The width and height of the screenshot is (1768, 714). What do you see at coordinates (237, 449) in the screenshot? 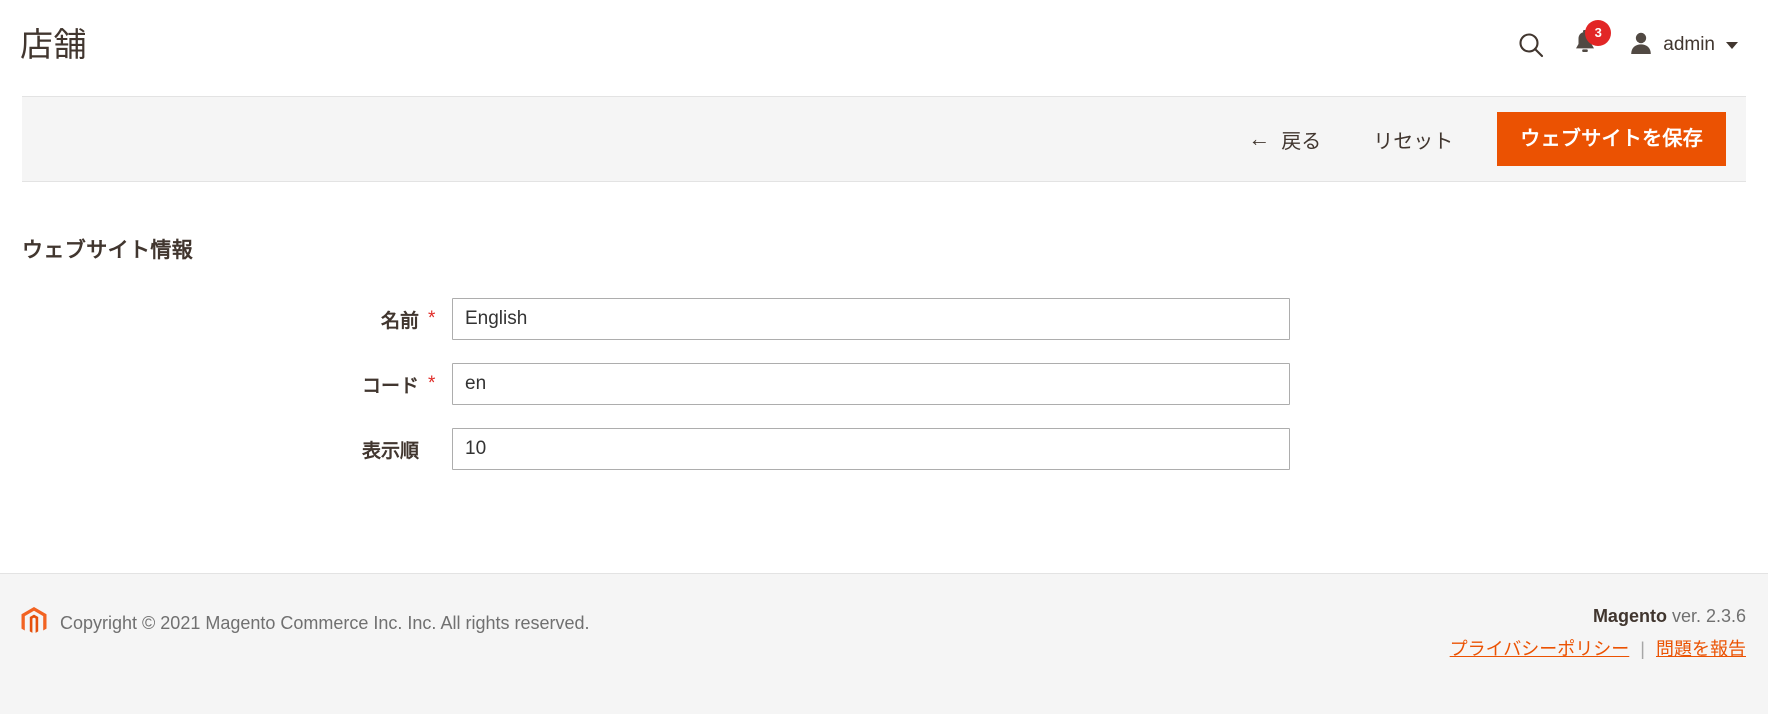
I see `field-label-col: 表示順` at bounding box center [237, 449].